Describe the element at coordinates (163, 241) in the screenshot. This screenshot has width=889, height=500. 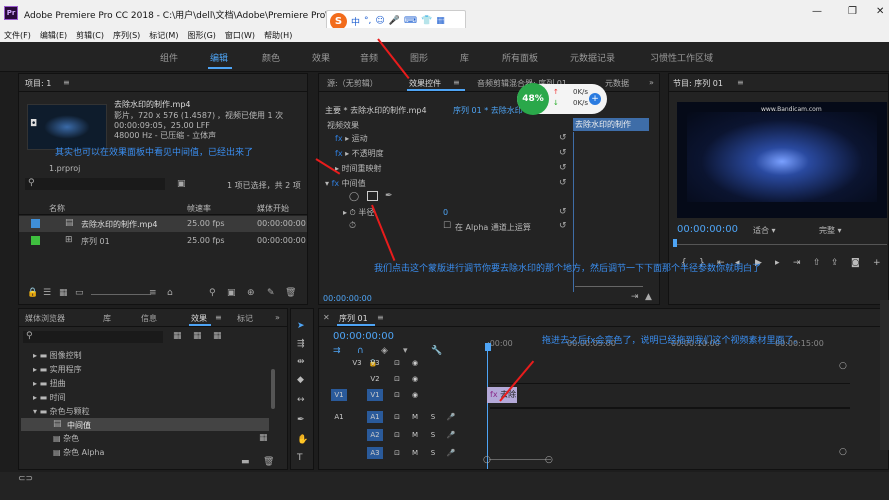
I see `project-row-sequence: ⊞ 序列 01 25.00 fps 00:00:00:00` at that location.